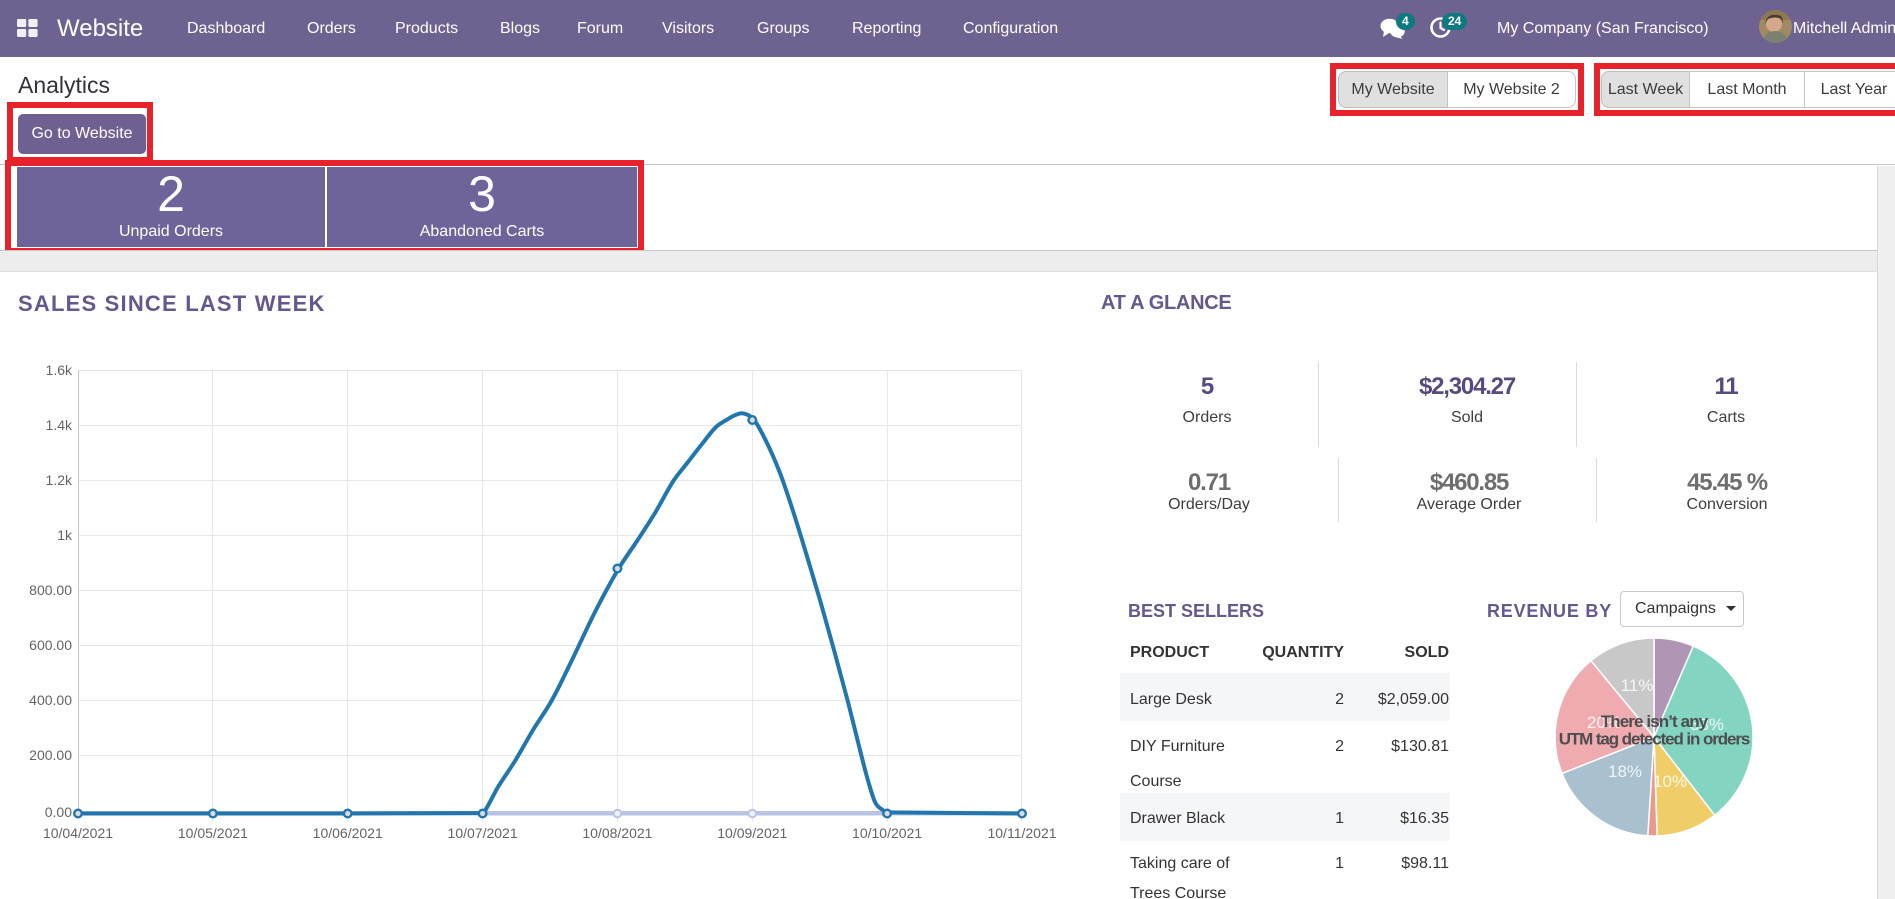 The width and height of the screenshot is (1895, 899). What do you see at coordinates (1654, 739) in the screenshot?
I see `svg-text: UTM tag detected in orders` at bounding box center [1654, 739].